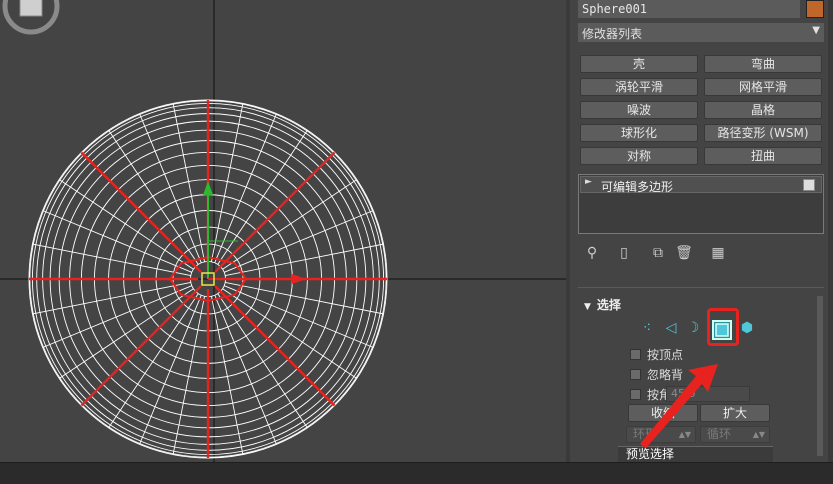  I want to click on gizmo-y-arrow, so click(208, 188).